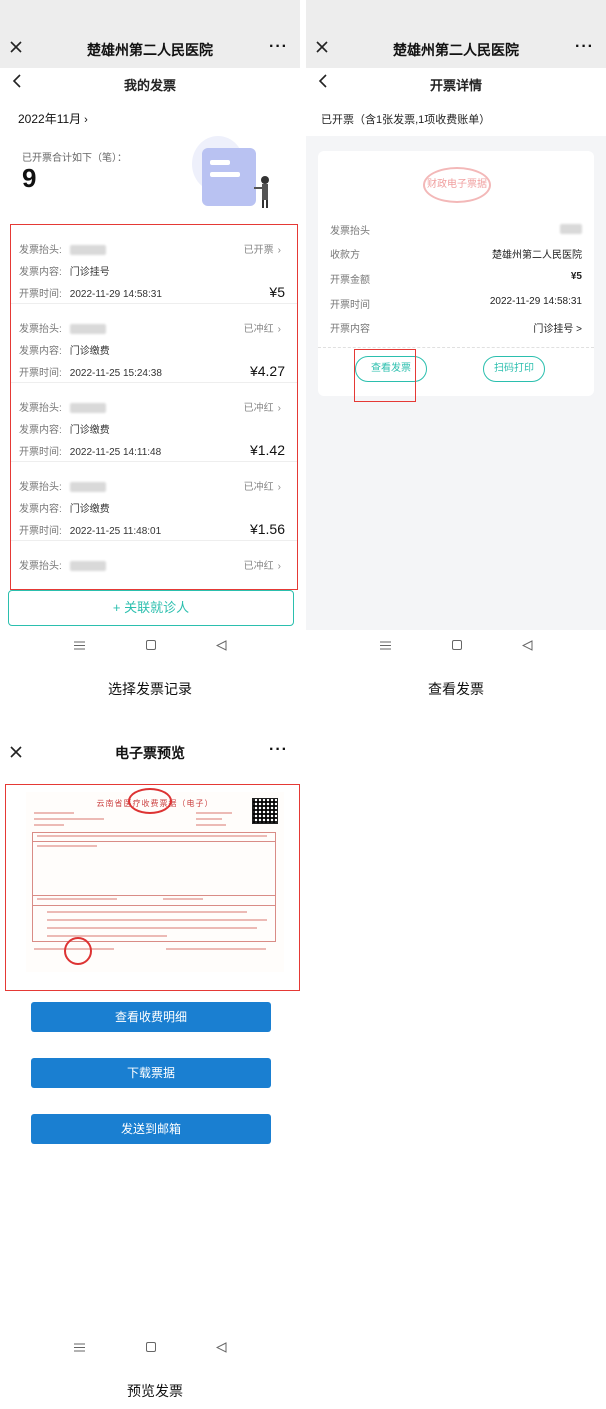  I want to click on list-item: 发票抬头: 已冲红 ›, so click(154, 565).